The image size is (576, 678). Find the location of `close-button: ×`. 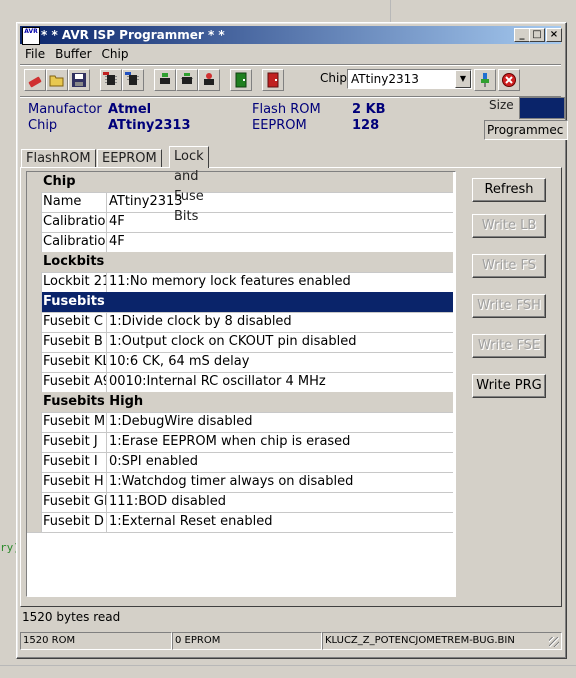

close-button: × is located at coordinates (554, 35).